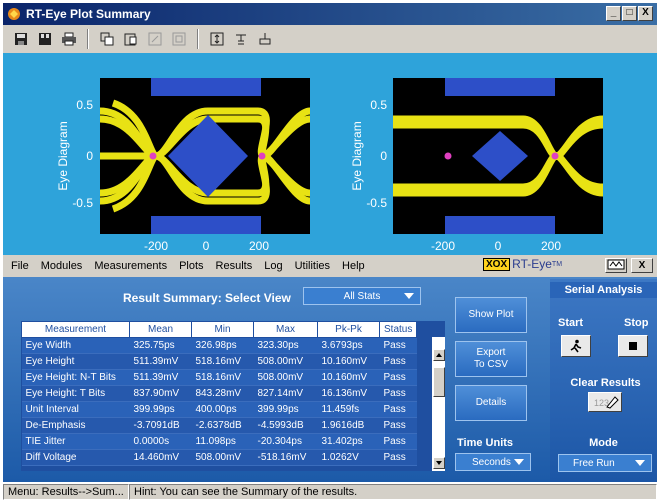 This screenshot has height=500, width=660. What do you see at coordinates (629, 13) in the screenshot?
I see `maximize-button: □` at bounding box center [629, 13].